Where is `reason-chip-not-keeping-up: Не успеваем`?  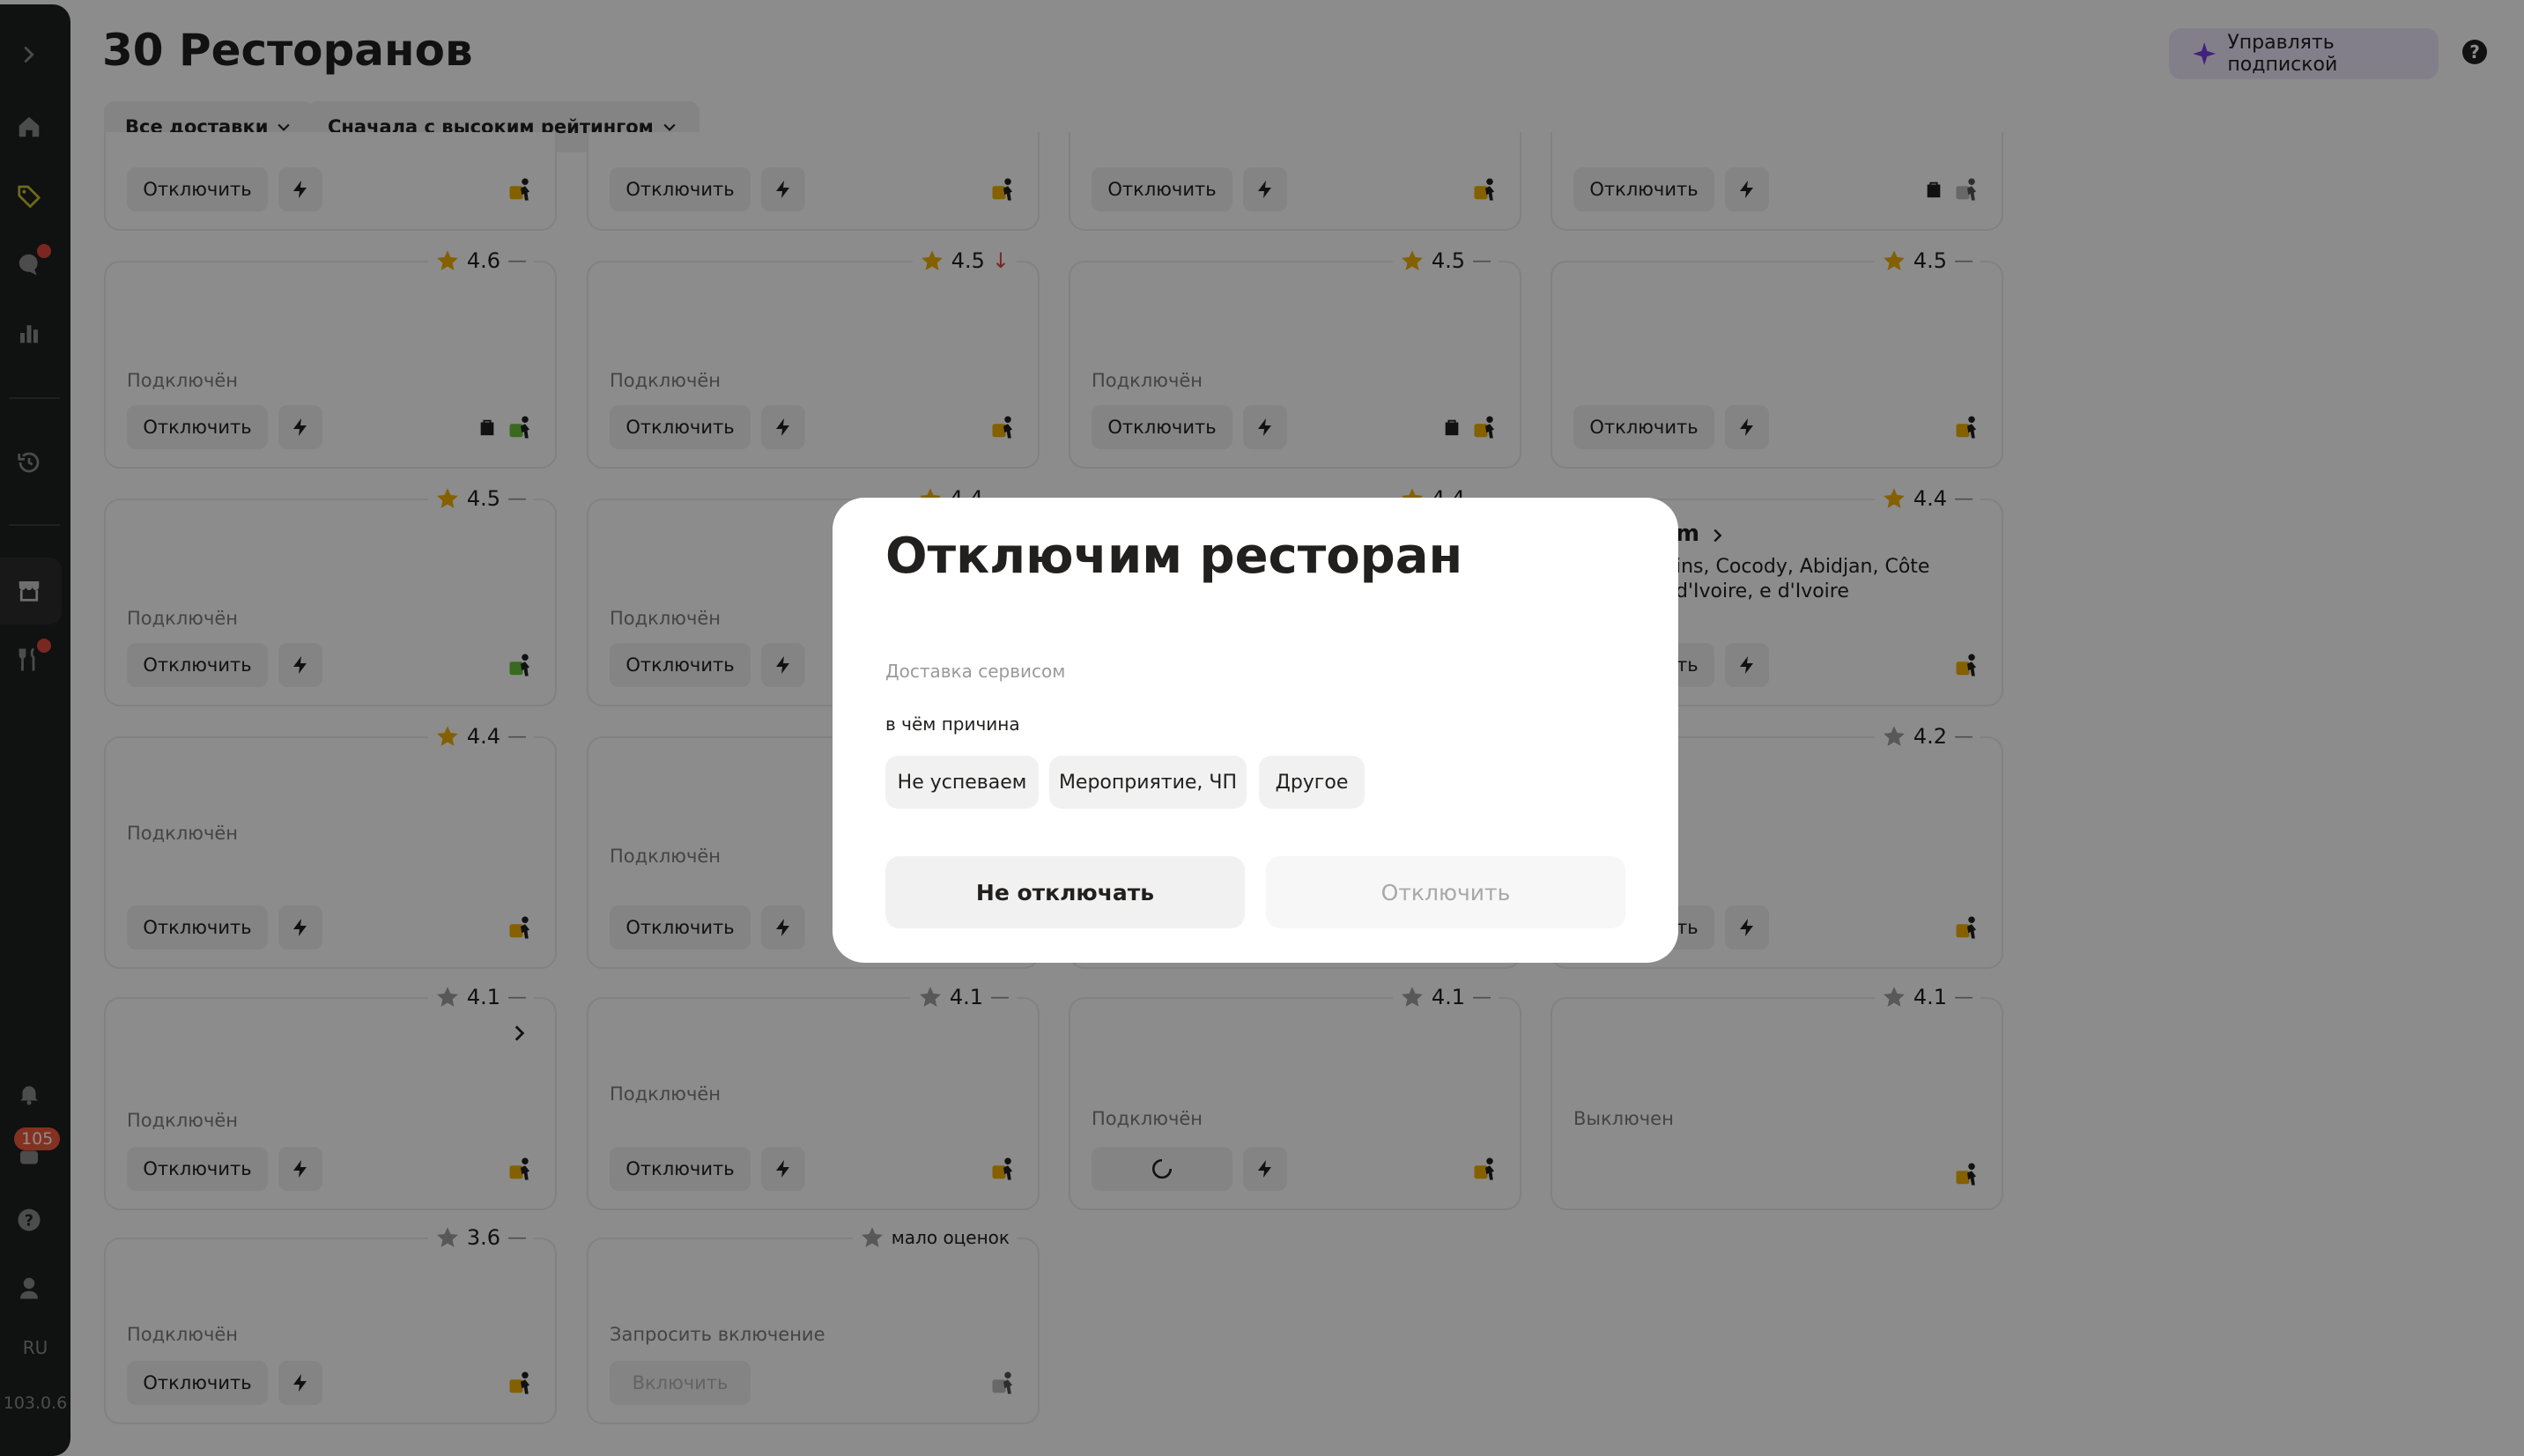 reason-chip-not-keeping-up: Не успеваем is located at coordinates (962, 782).